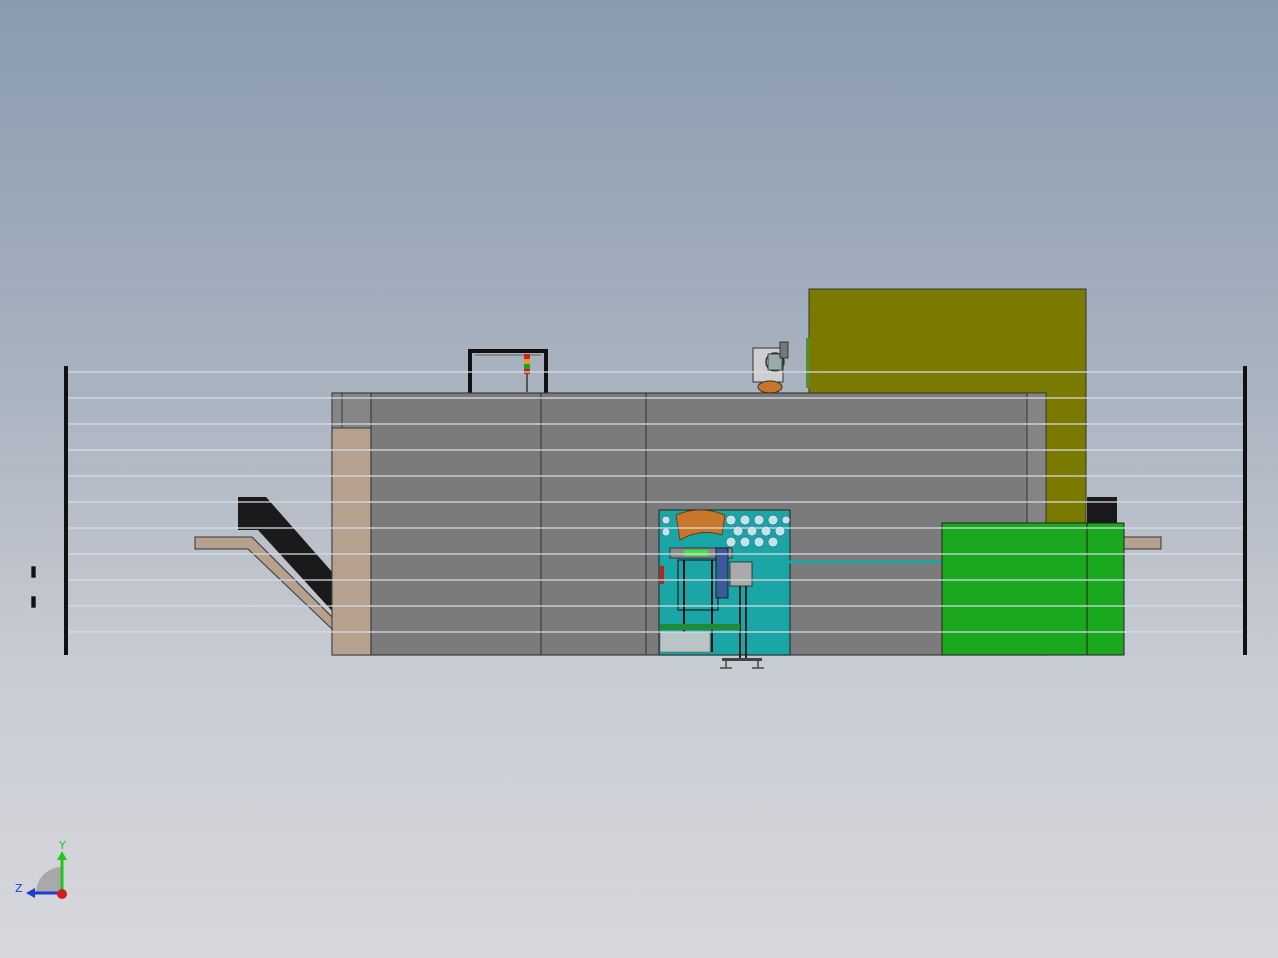 The width and height of the screenshot is (1278, 958). Describe the element at coordinates (1245, 510) in the screenshot. I see `fence-post-right` at that location.